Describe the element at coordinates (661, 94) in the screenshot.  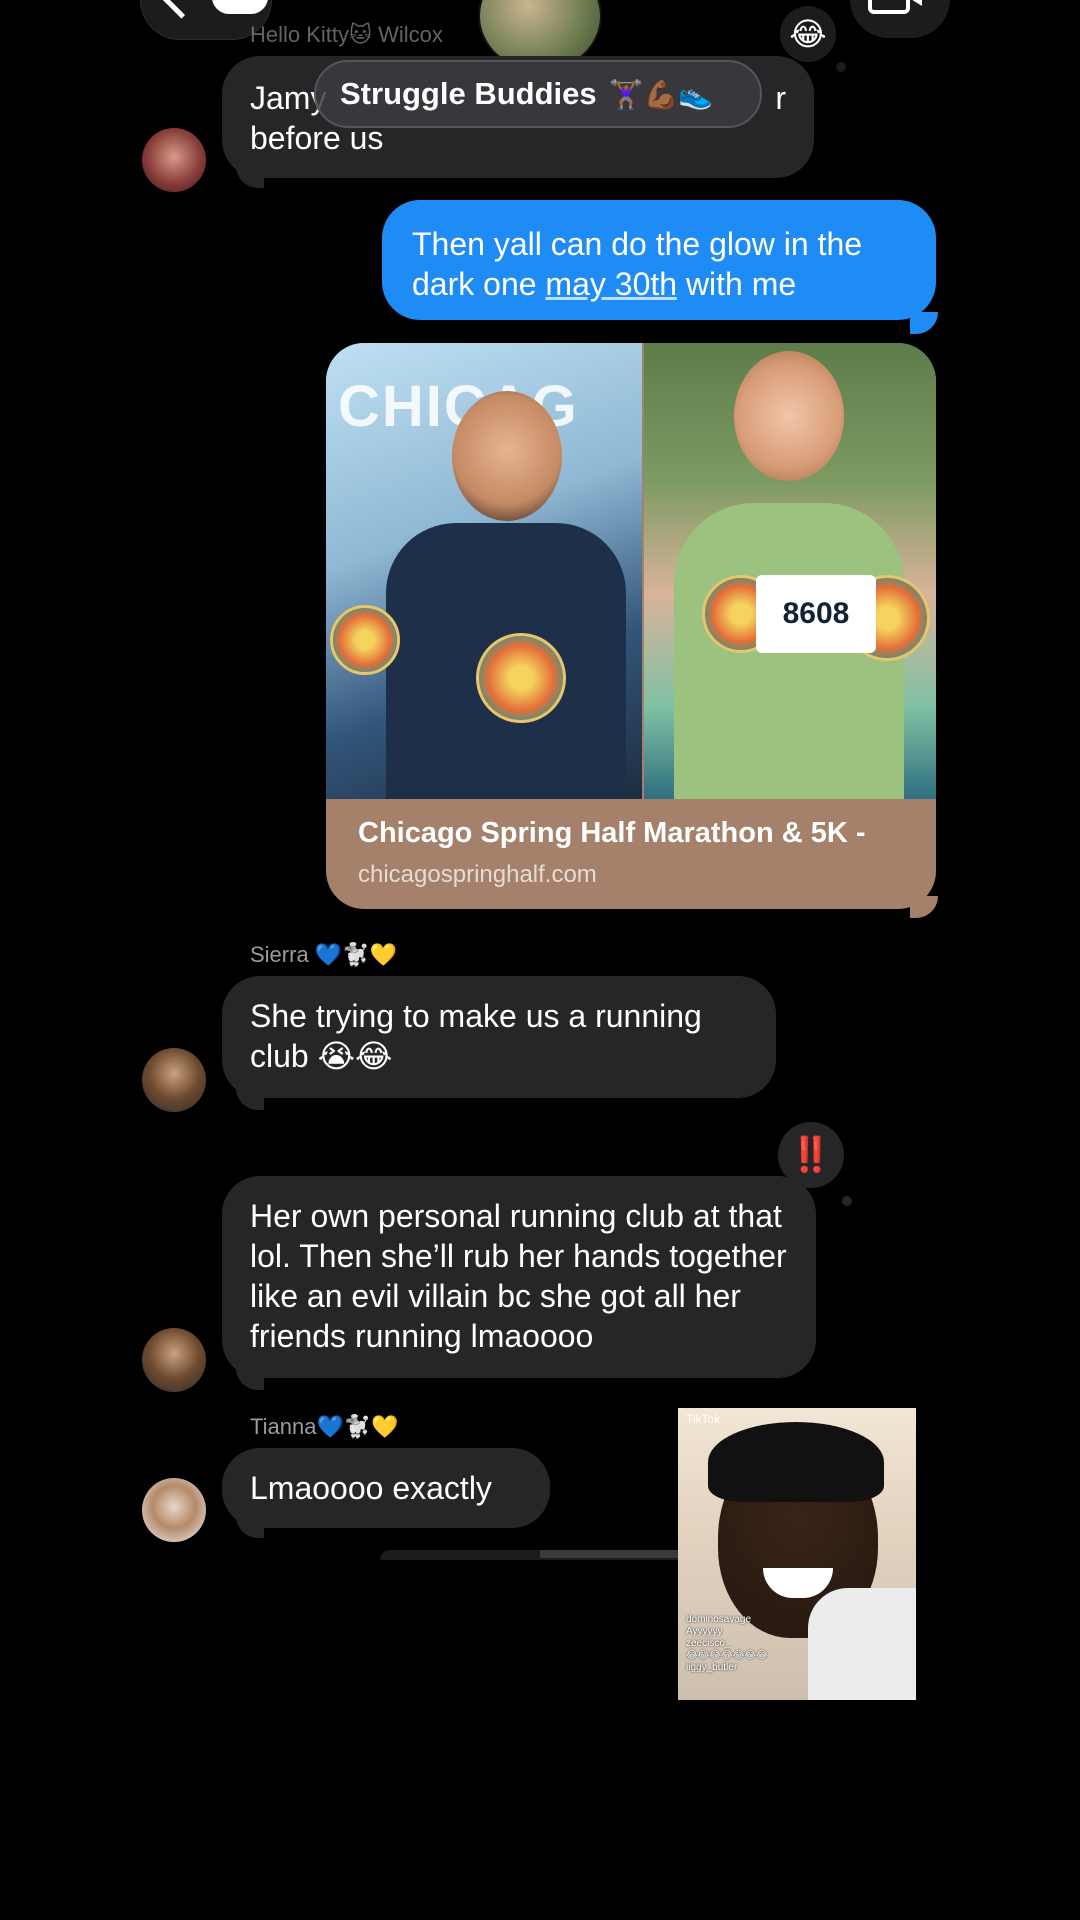
I see `group-title-emoji: 🏋🏾‍♀️💪🏾👟` at that location.